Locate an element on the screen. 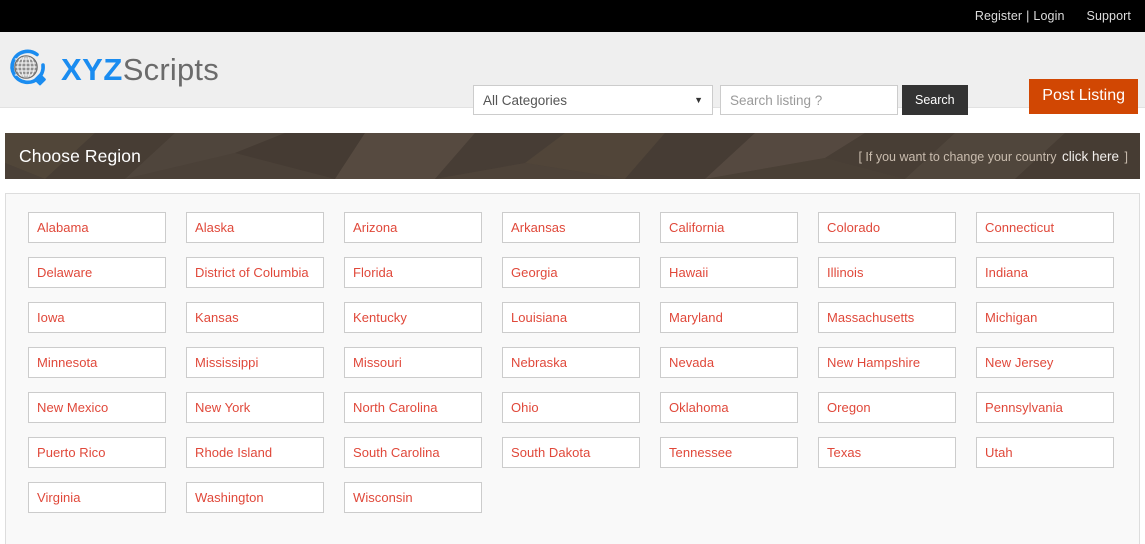 Image resolution: width=1145 pixels, height=544 pixels. region-item-label: Kansas is located at coordinates (217, 317).